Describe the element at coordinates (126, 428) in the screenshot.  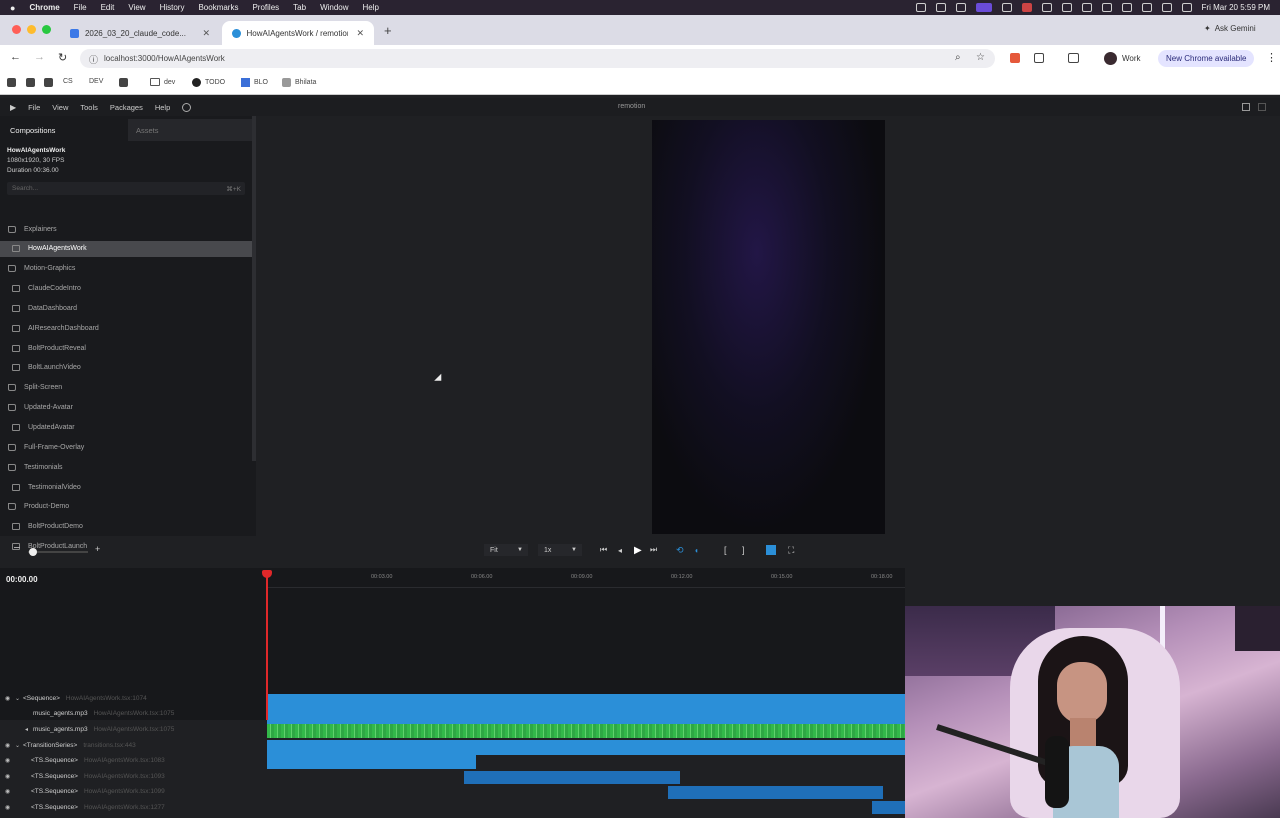
I see `composition-item: UpdatedAvatar` at that location.